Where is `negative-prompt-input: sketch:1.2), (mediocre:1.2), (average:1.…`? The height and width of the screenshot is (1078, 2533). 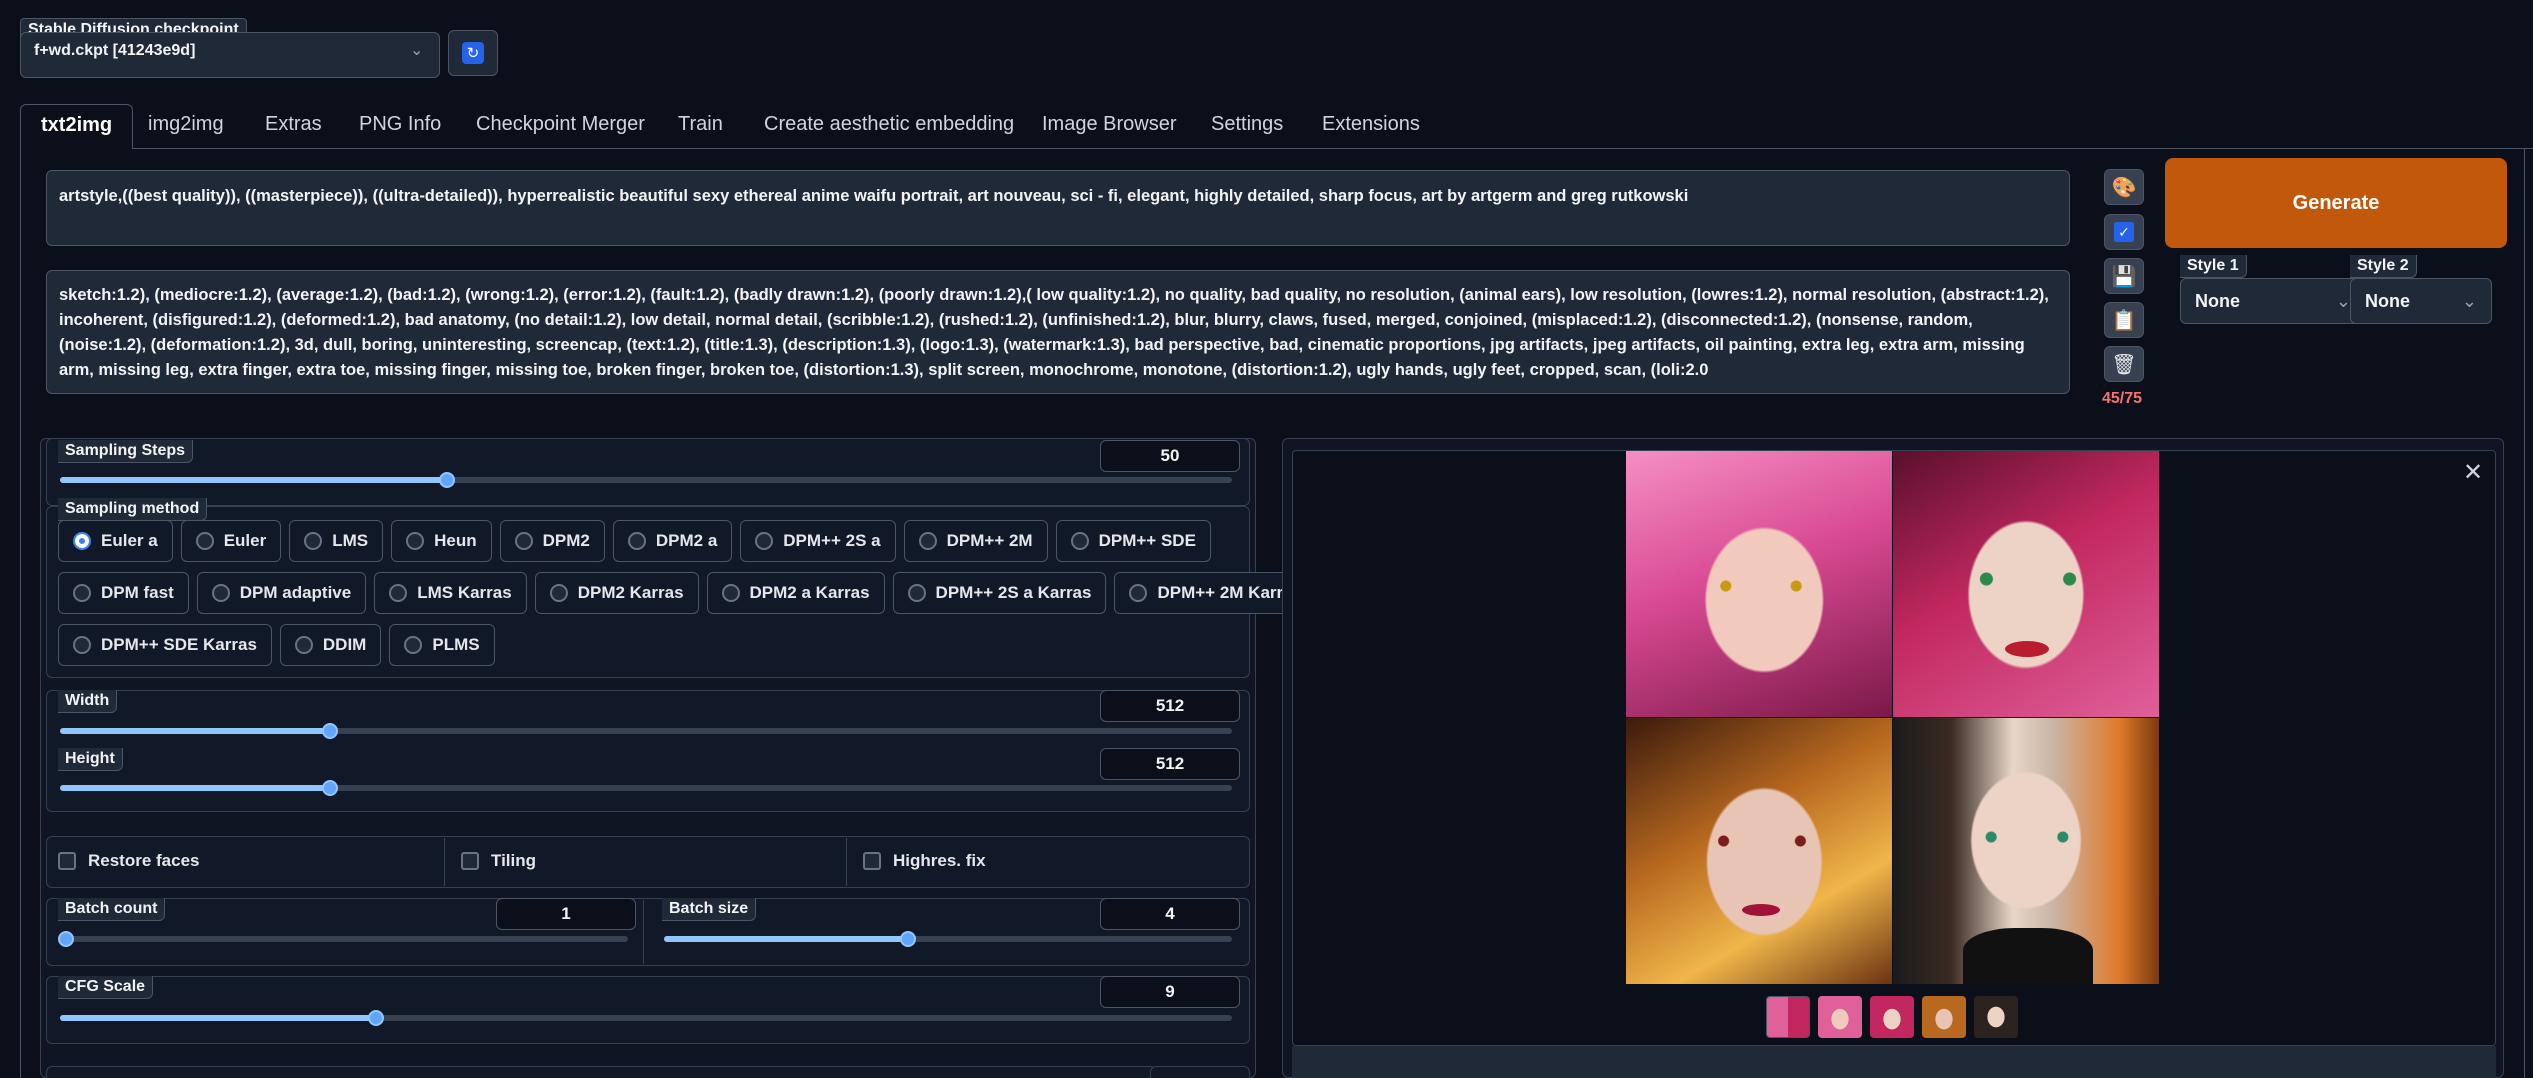 negative-prompt-input: sketch:1.2), (mediocre:1.2), (average:1.… is located at coordinates (1058, 332).